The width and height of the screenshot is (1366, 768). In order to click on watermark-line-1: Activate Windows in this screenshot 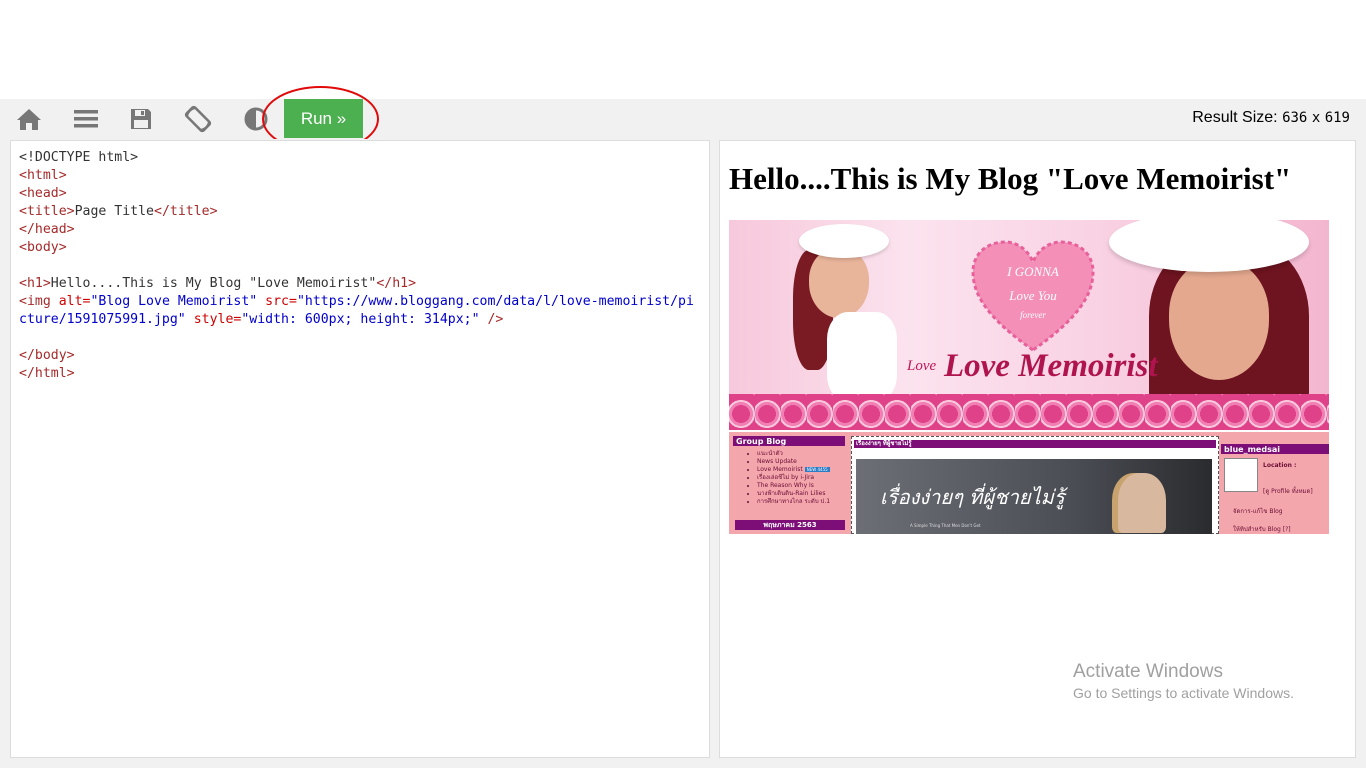, I will do `click(1148, 671)`.